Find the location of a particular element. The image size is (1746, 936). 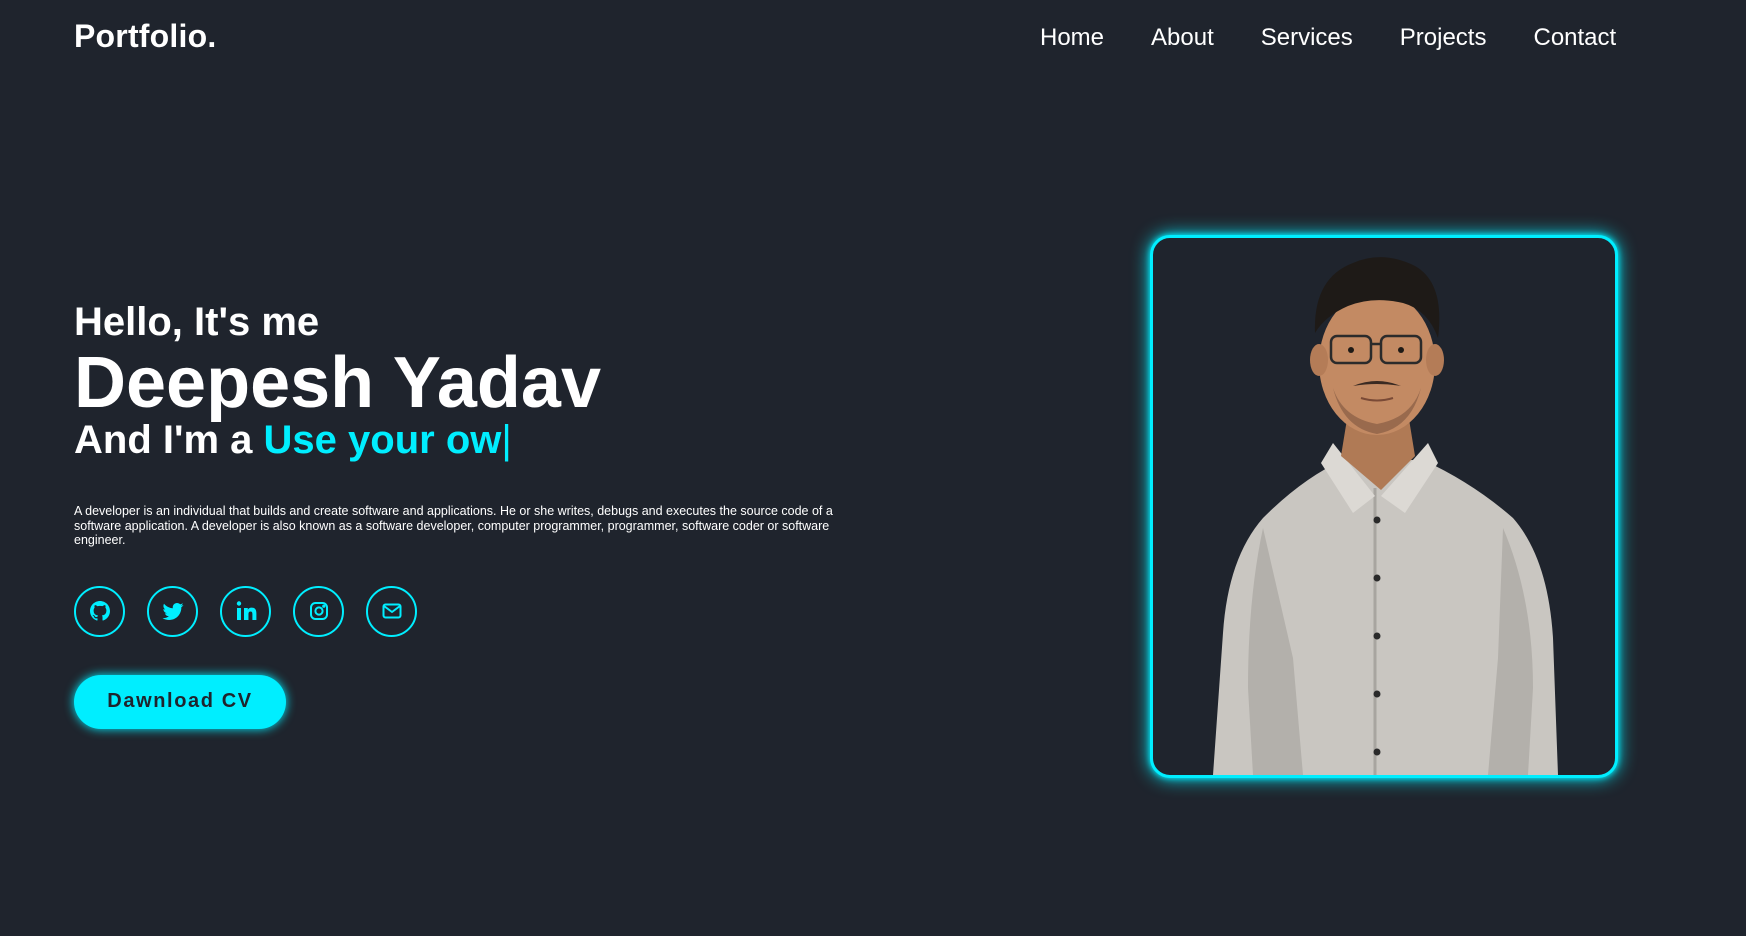

logo: Portfolio. is located at coordinates (145, 36).